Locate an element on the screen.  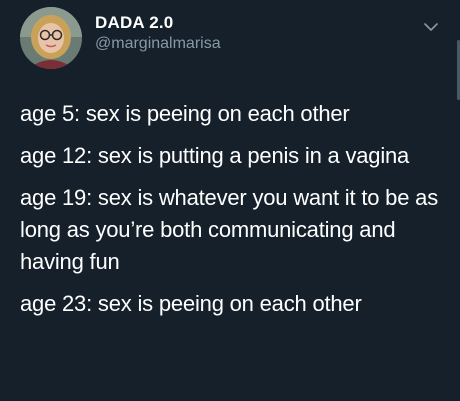
chevron-down-icon is located at coordinates (431, 27).